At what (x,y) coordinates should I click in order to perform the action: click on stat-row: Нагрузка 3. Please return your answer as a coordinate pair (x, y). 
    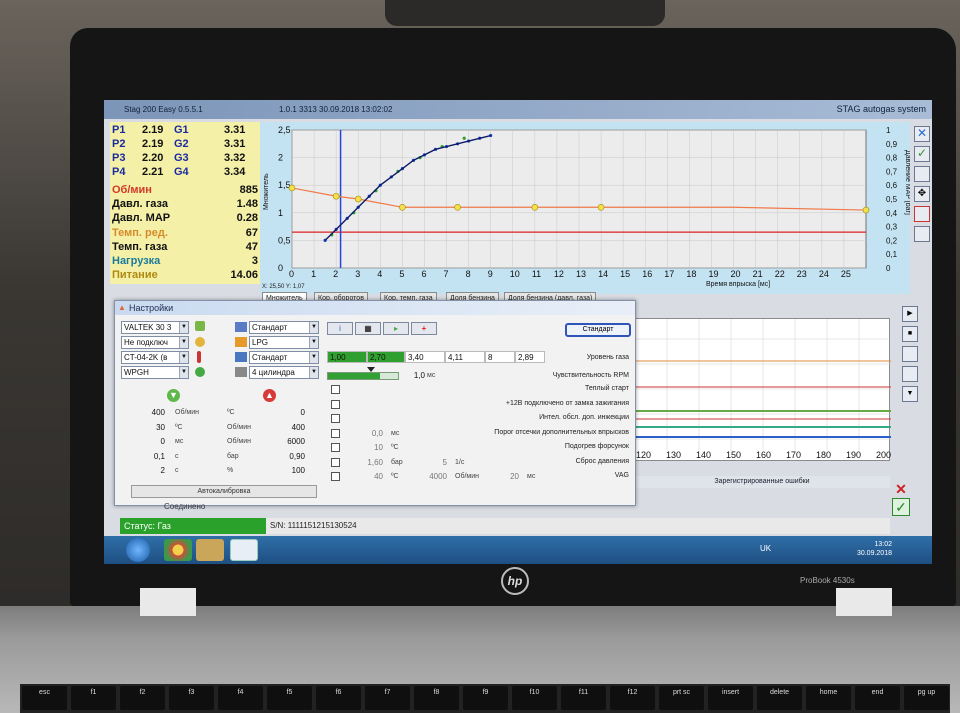
    Looking at the image, I should click on (185, 262).